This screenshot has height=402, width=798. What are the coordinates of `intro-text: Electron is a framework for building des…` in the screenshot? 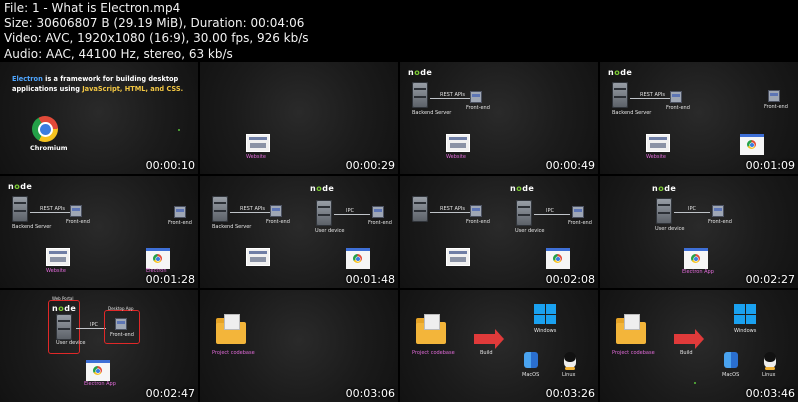 It's located at (102, 84).